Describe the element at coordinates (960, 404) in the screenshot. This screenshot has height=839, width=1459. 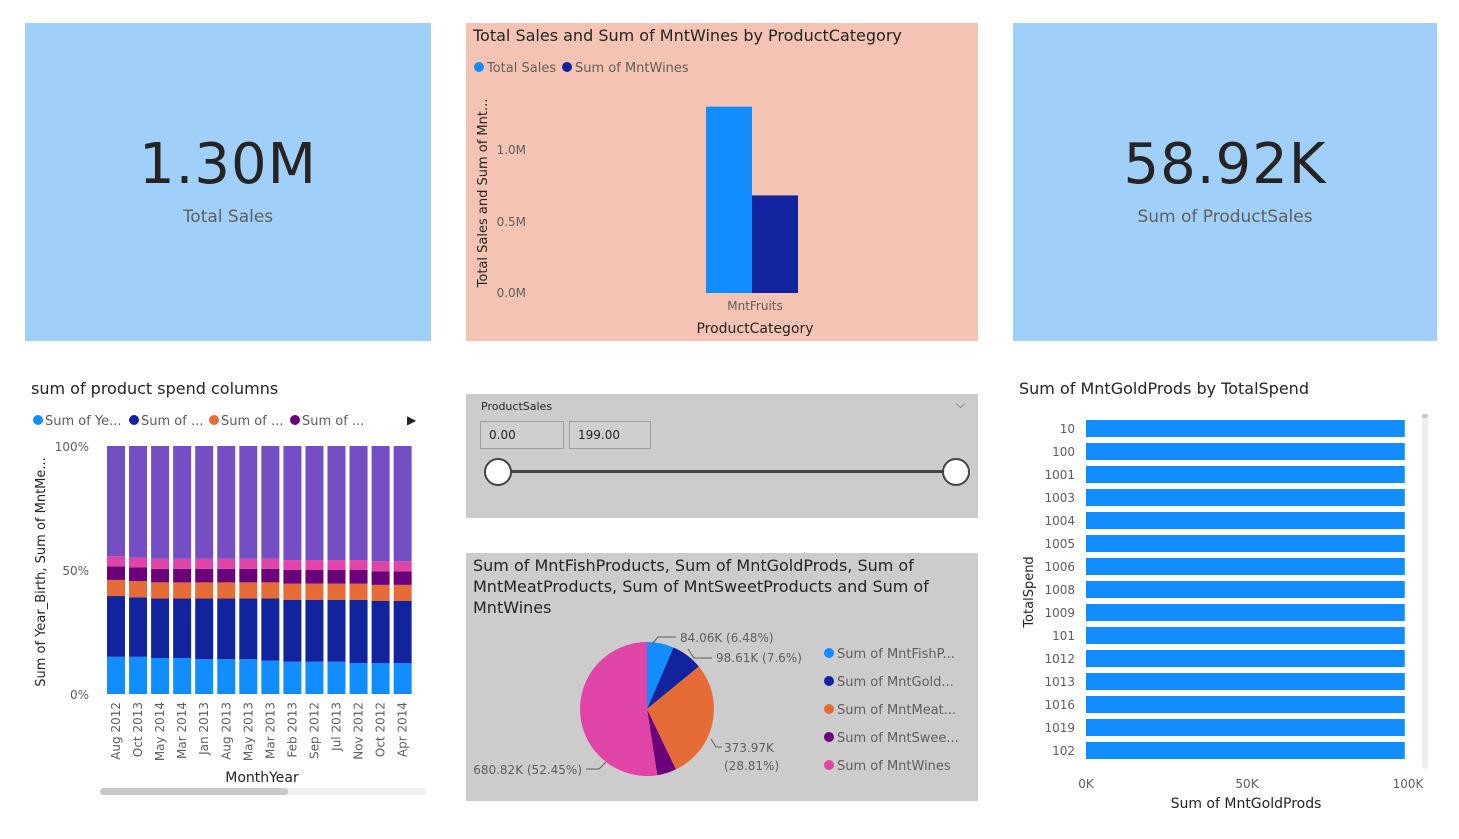
I see `chevron-down-icon: ⌵` at that location.